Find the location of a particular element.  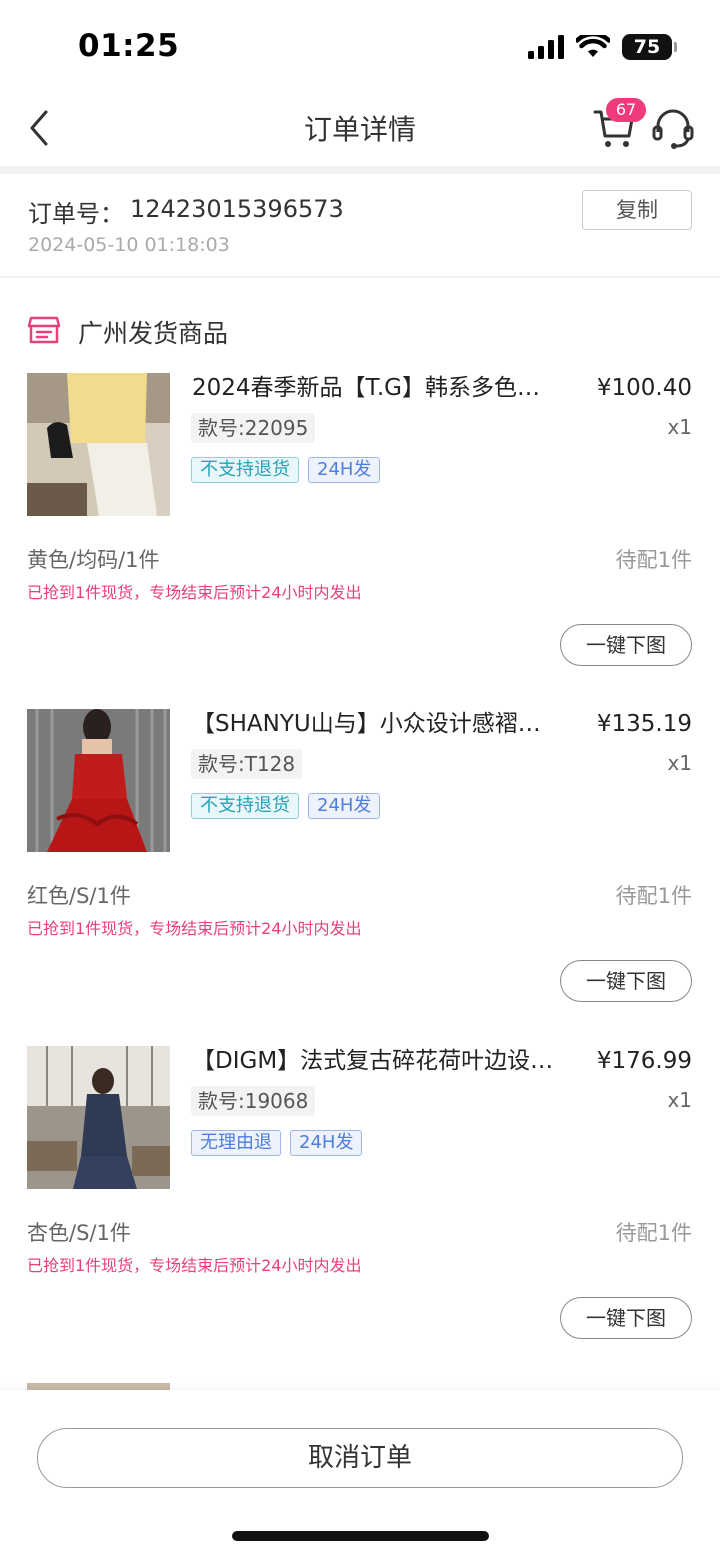

home-indicator is located at coordinates (360, 1536).